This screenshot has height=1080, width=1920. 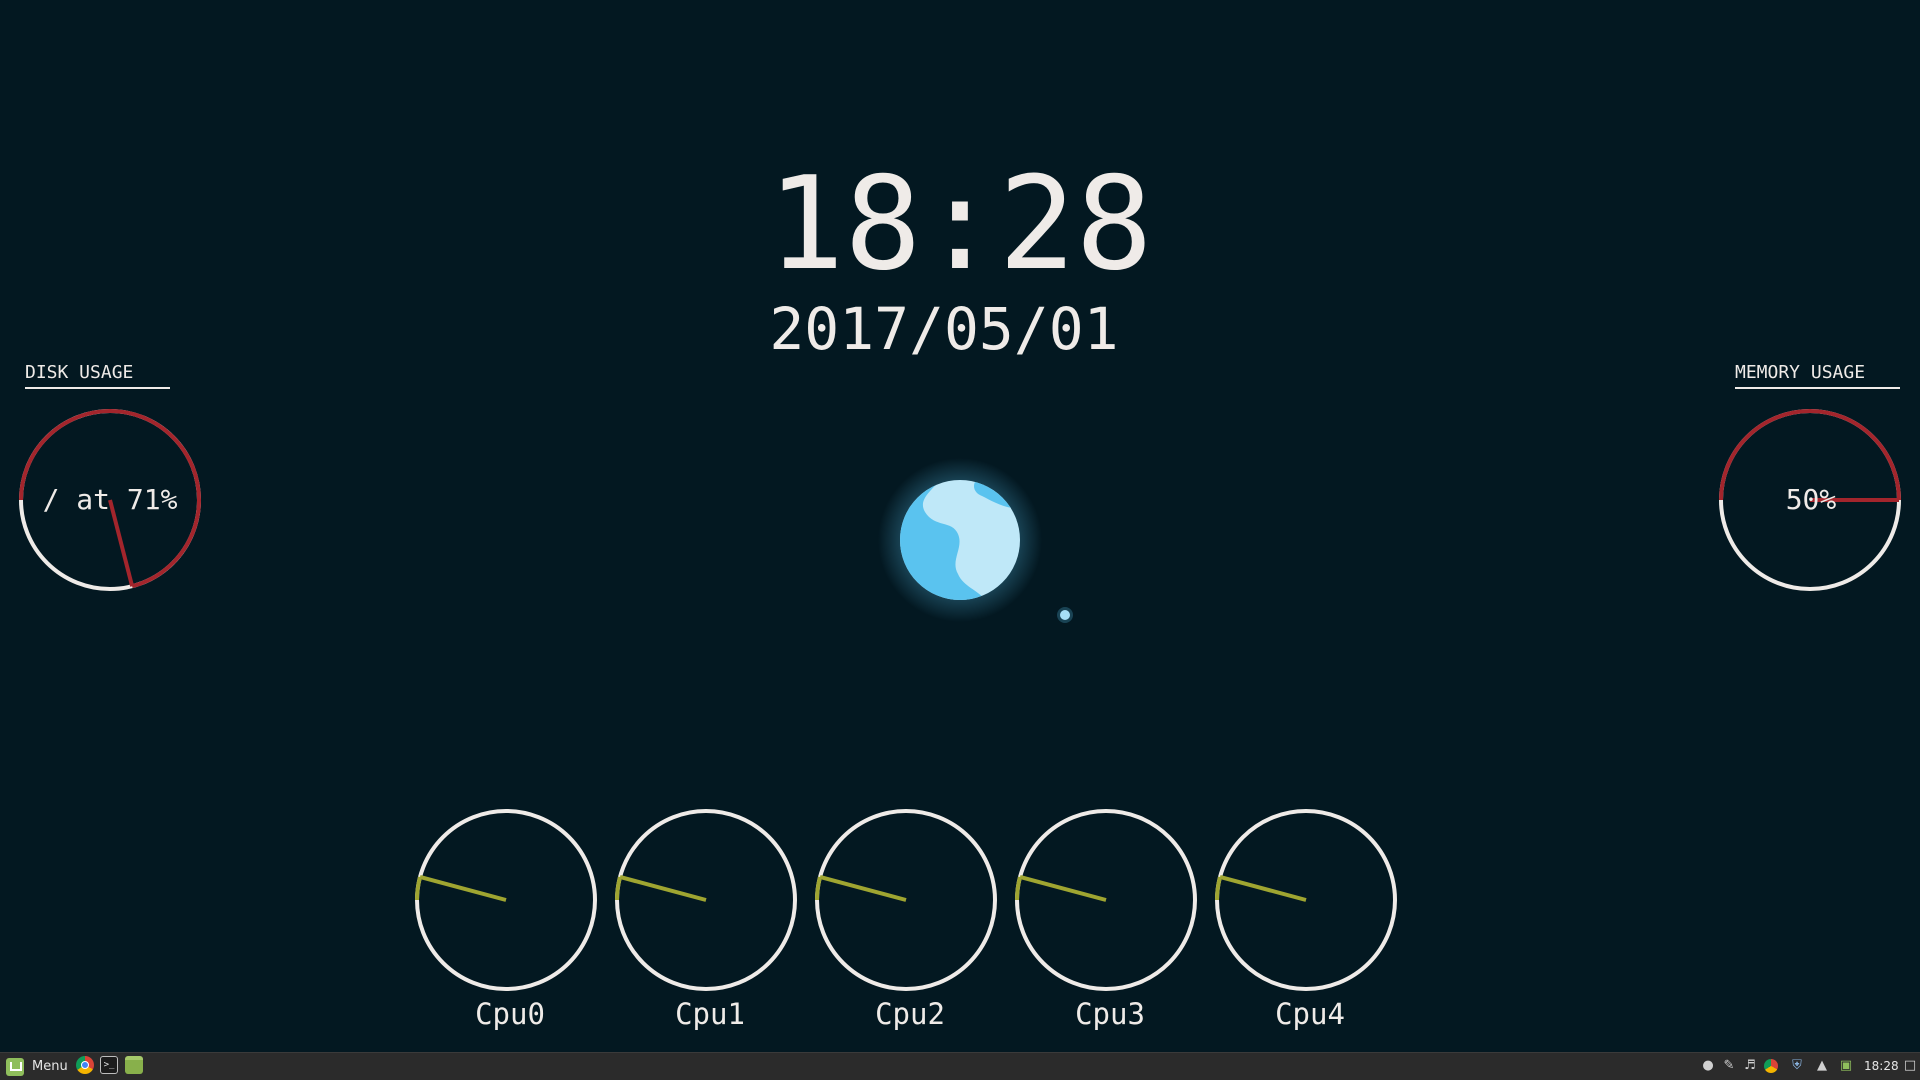 I want to click on cpu-gauges, so click(x=906, y=900).